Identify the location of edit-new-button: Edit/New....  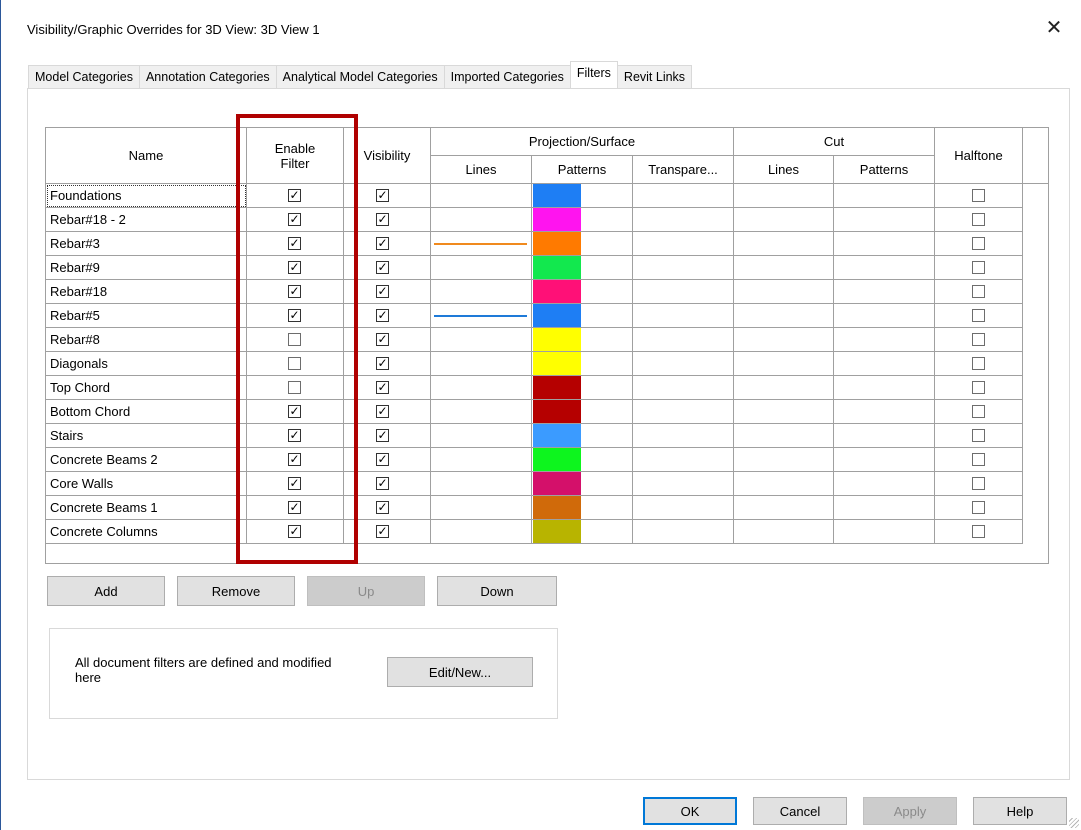
(460, 672).